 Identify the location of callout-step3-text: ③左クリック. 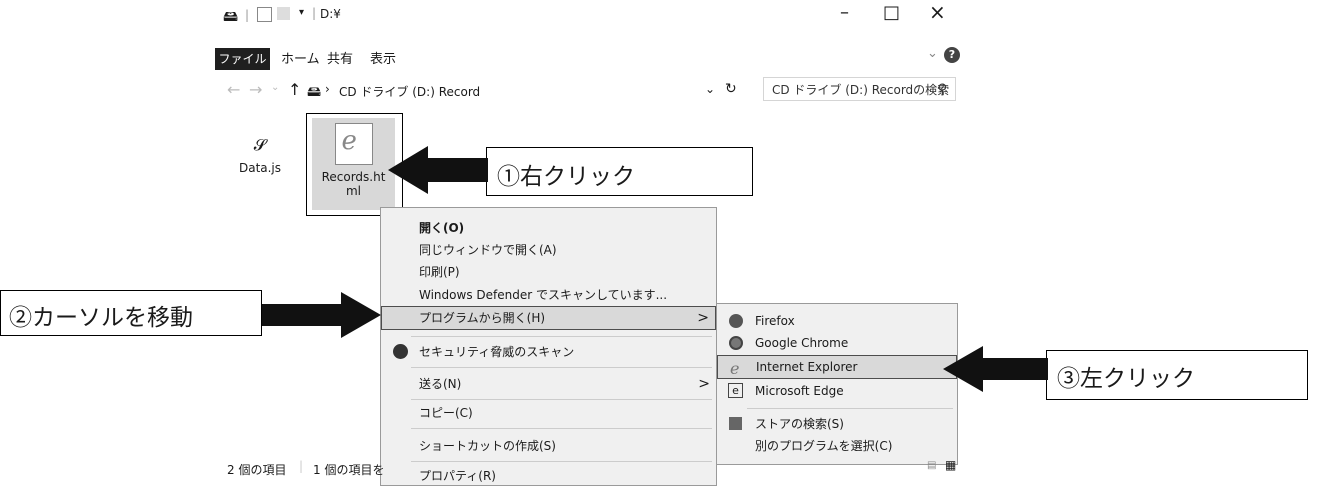
(1126, 379).